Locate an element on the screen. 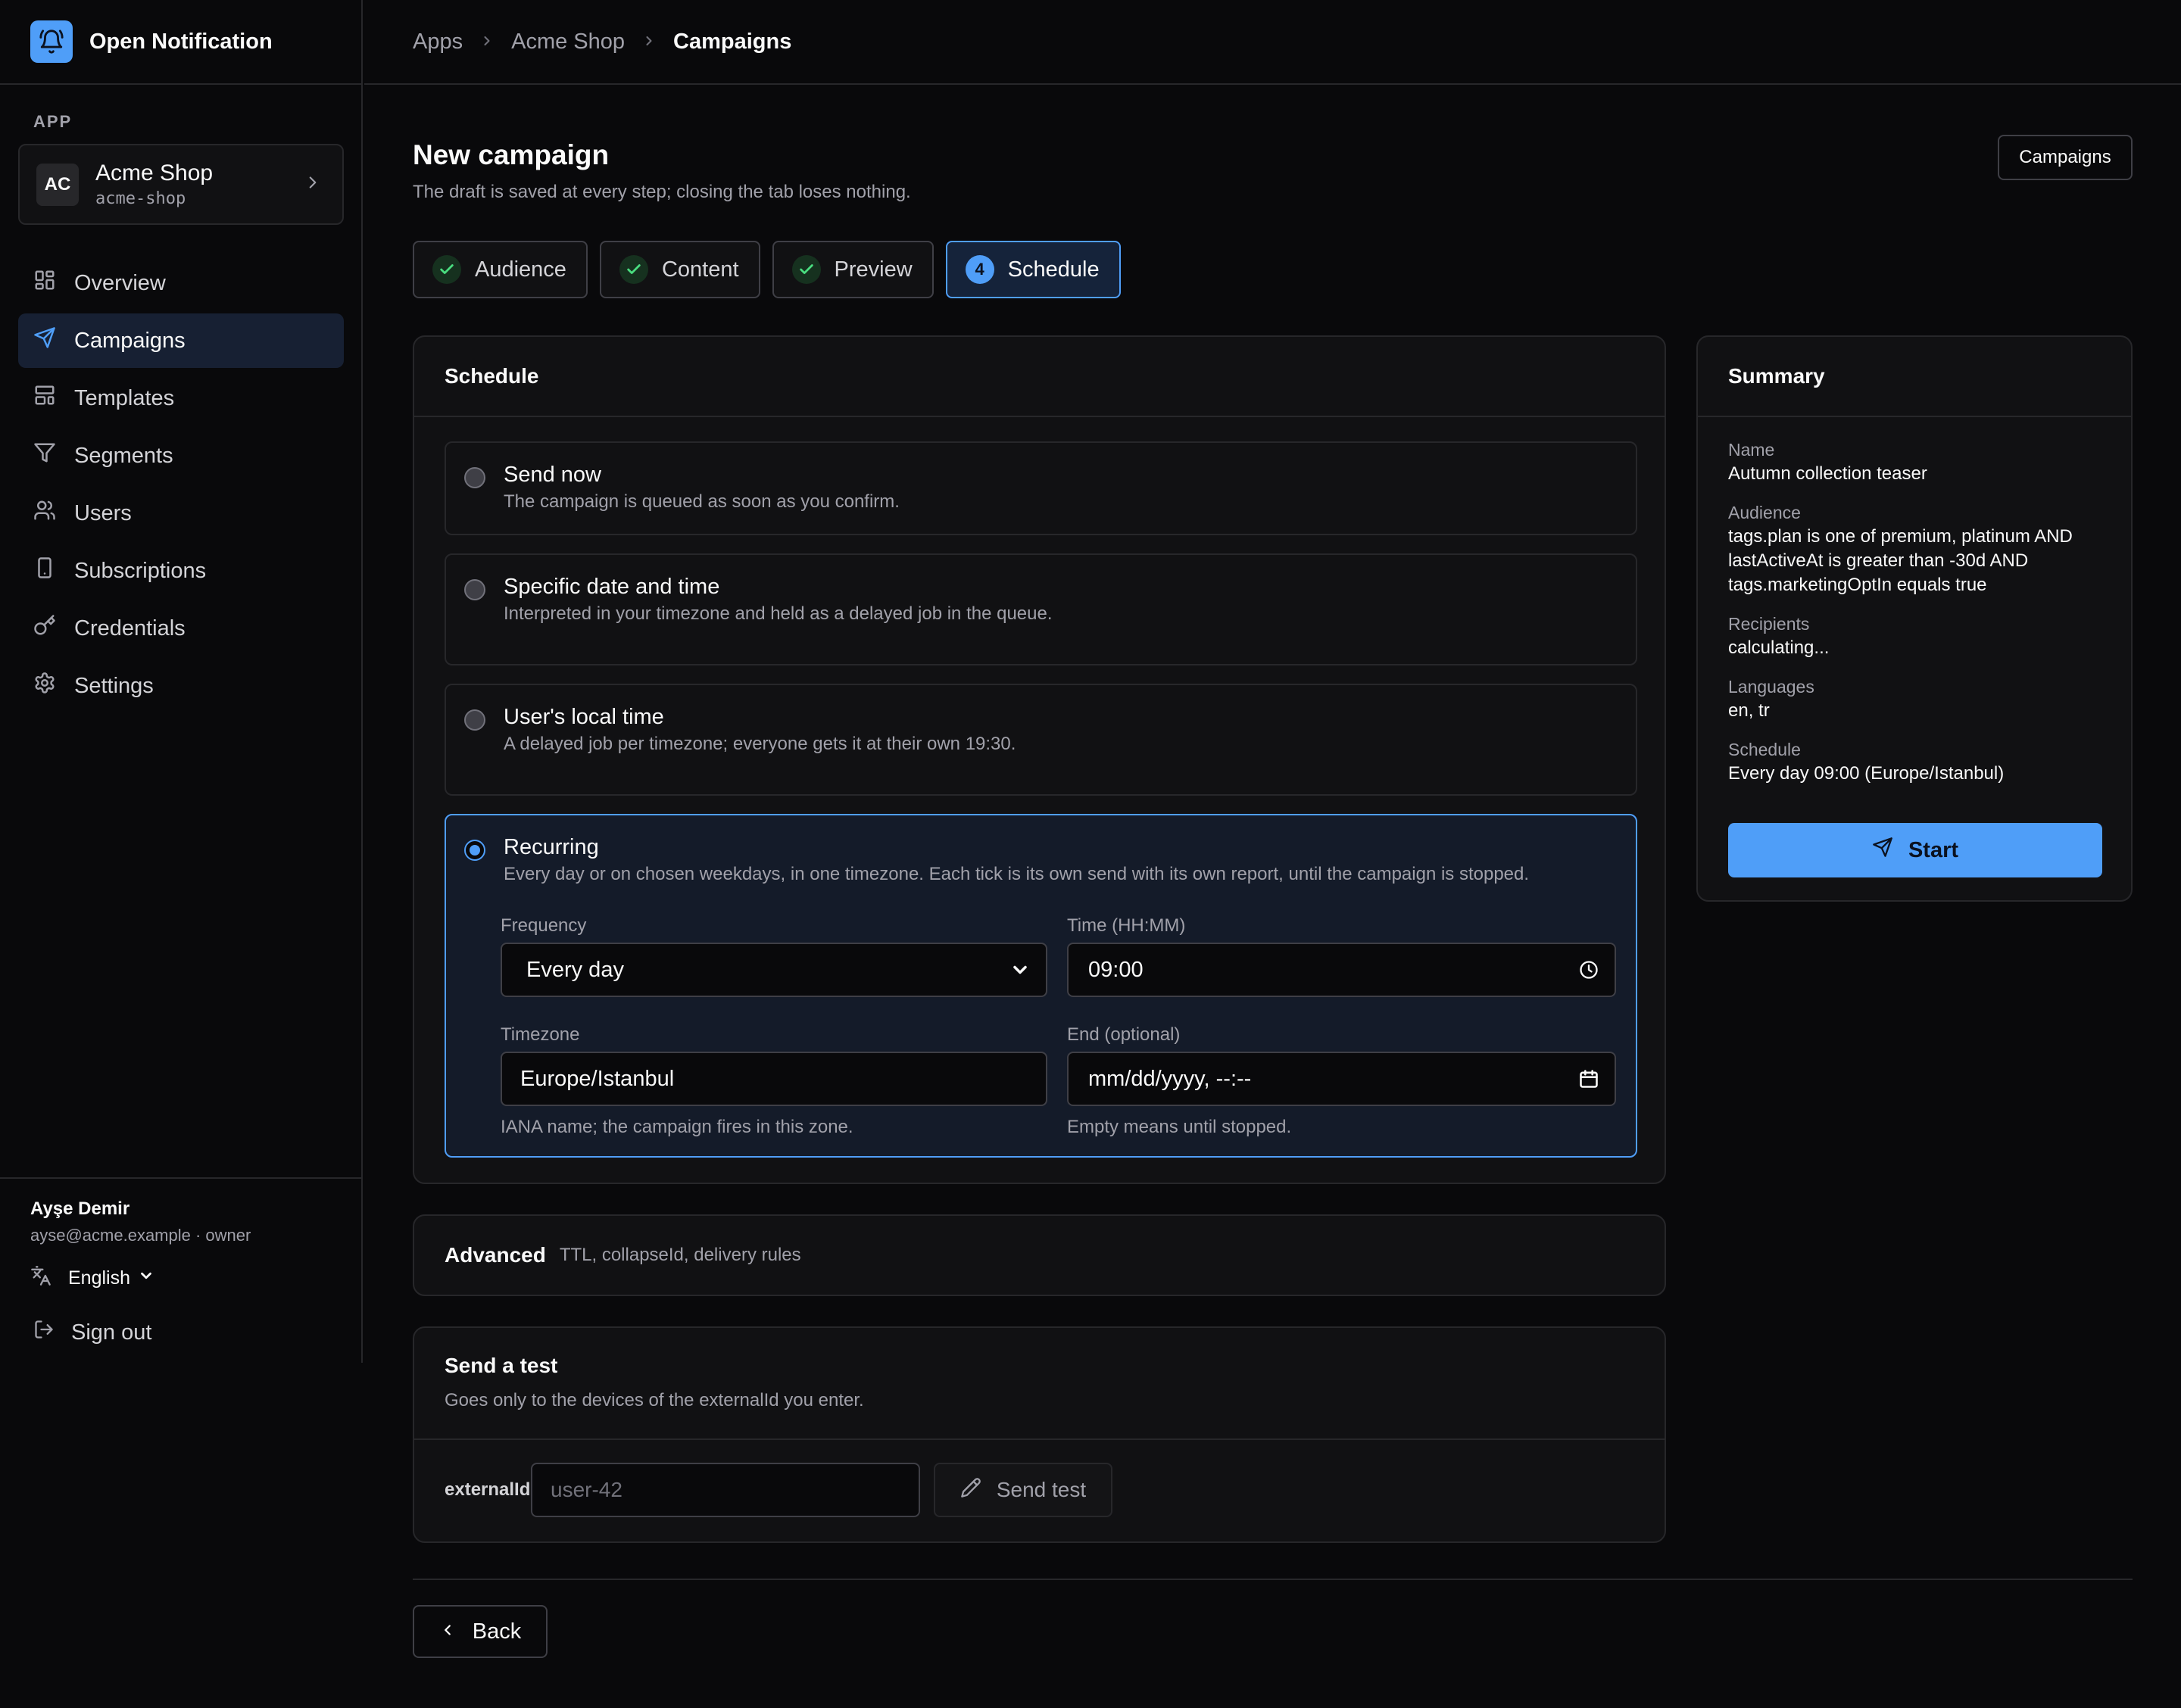 This screenshot has height=1708, width=2181. gear-icon is located at coordinates (44, 686).